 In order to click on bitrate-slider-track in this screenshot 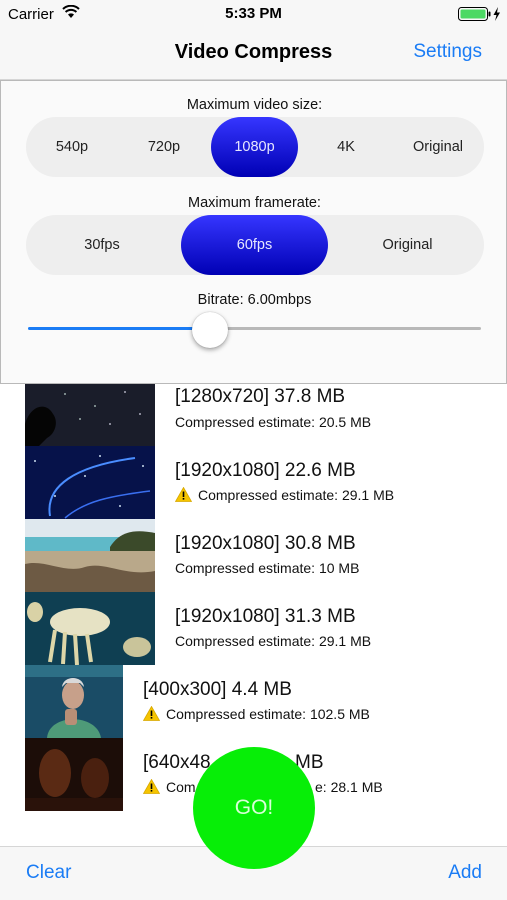, I will do `click(345, 328)`.